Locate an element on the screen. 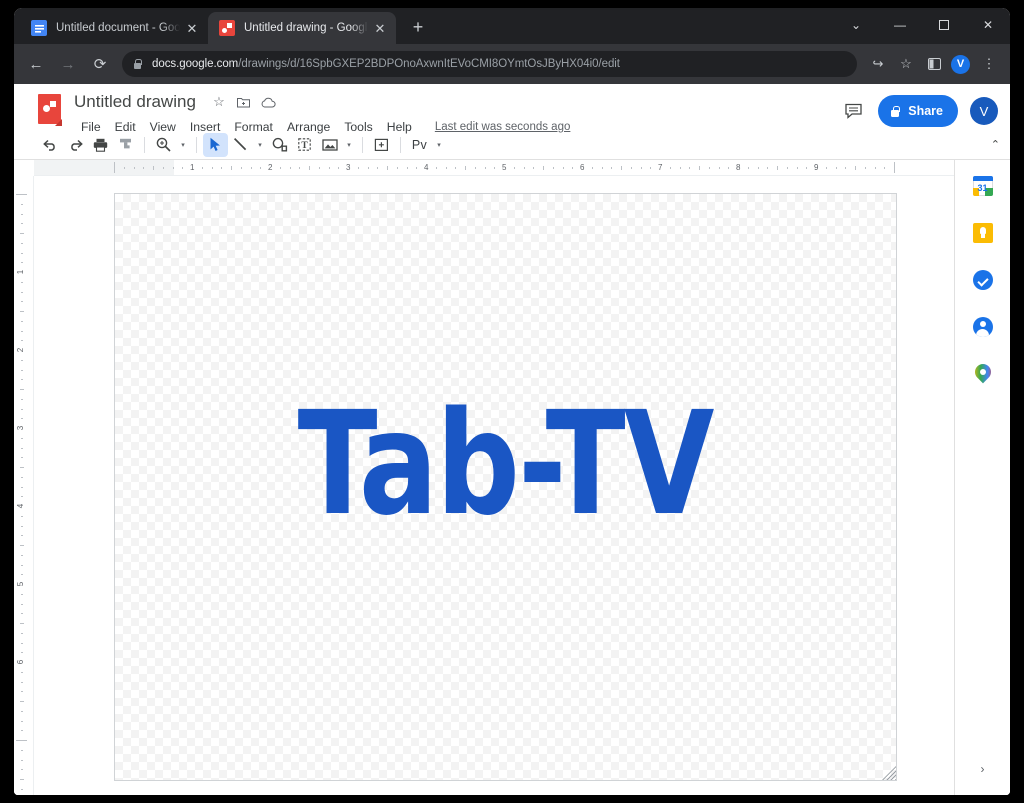  line-tool-icon is located at coordinates (240, 145).